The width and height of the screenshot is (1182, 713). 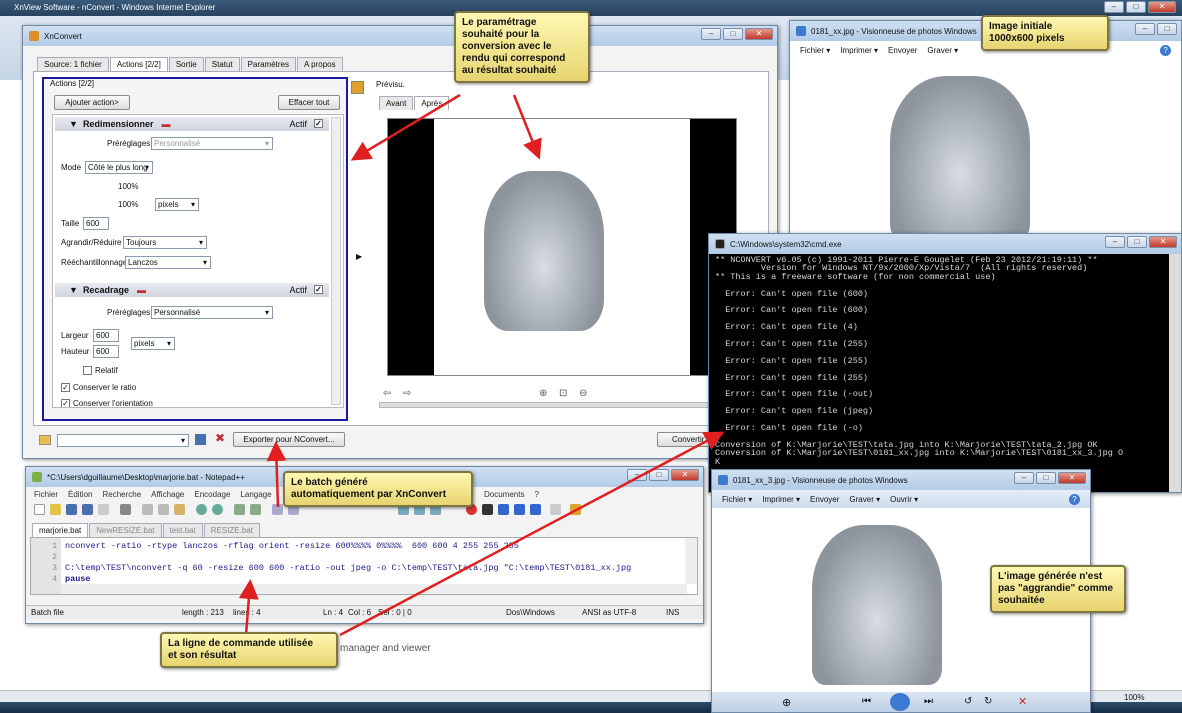 I want to click on note-original-image: Image initiale 1000x600 pixels, so click(x=1045, y=33).